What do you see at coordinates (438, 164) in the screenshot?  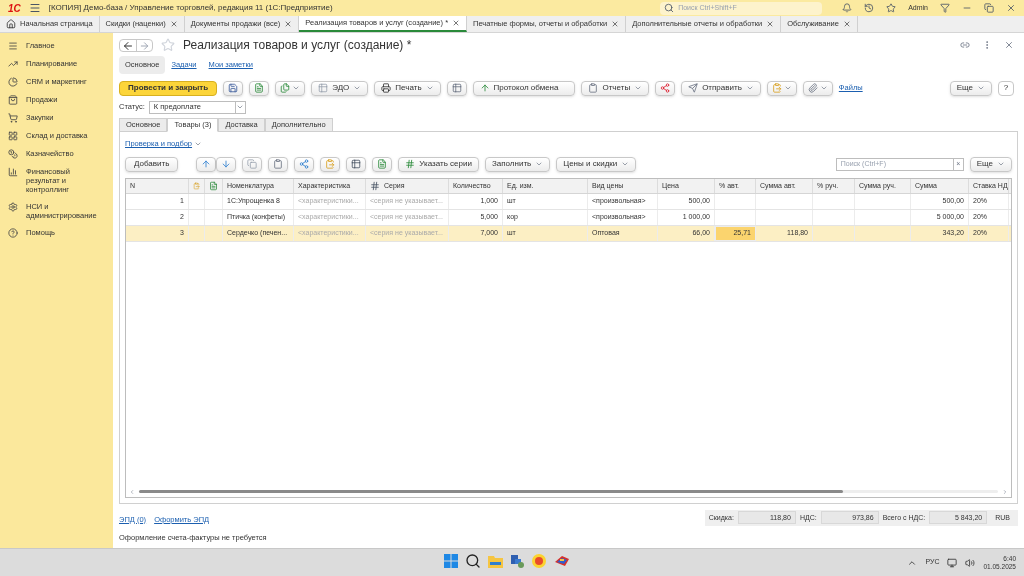 I see `specify-series-button: Указать серии` at bounding box center [438, 164].